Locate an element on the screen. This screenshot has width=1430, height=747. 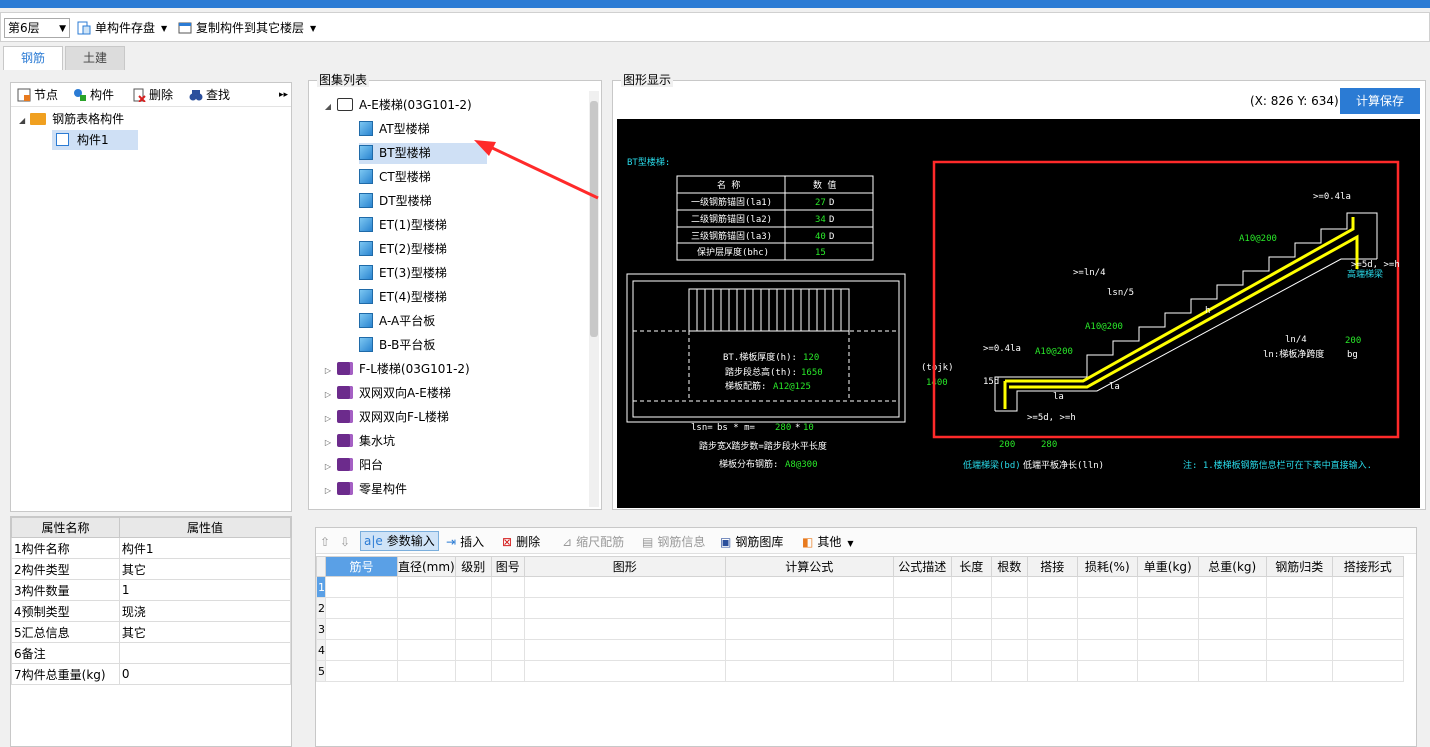
grid-header-cell: 总重(kg) is located at coordinates (1232, 566).